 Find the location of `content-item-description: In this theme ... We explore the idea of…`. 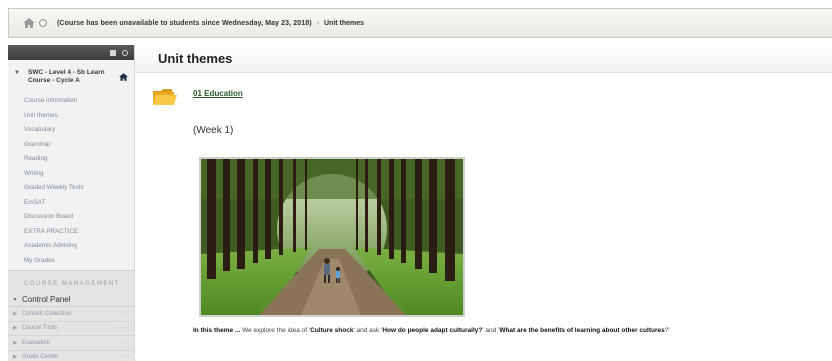

content-item-description: In this theme ... We explore the idea of… is located at coordinates (431, 330).